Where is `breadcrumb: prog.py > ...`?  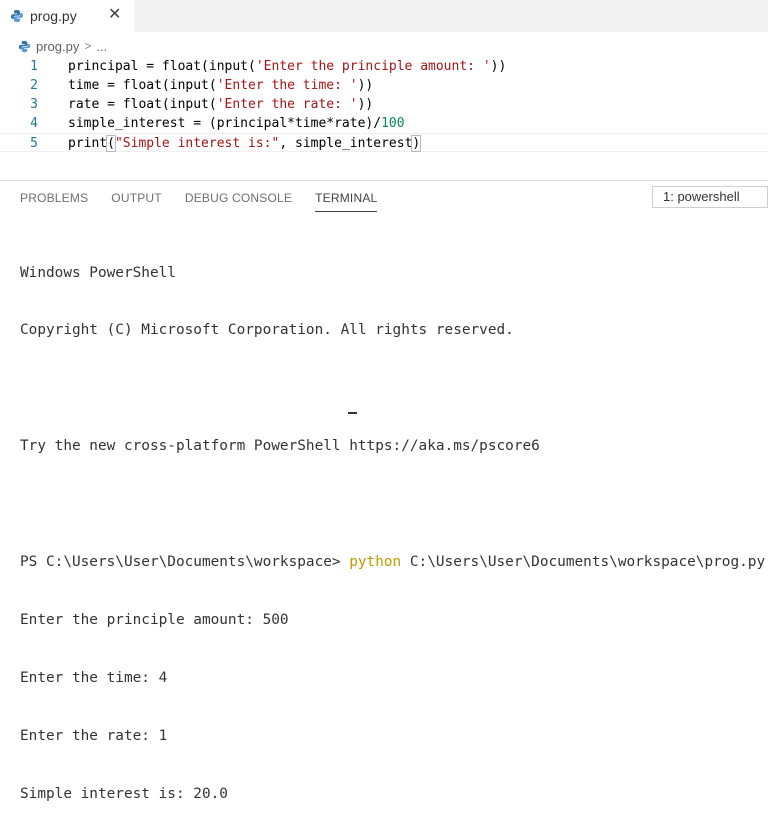
breadcrumb: prog.py > ... is located at coordinates (62, 46).